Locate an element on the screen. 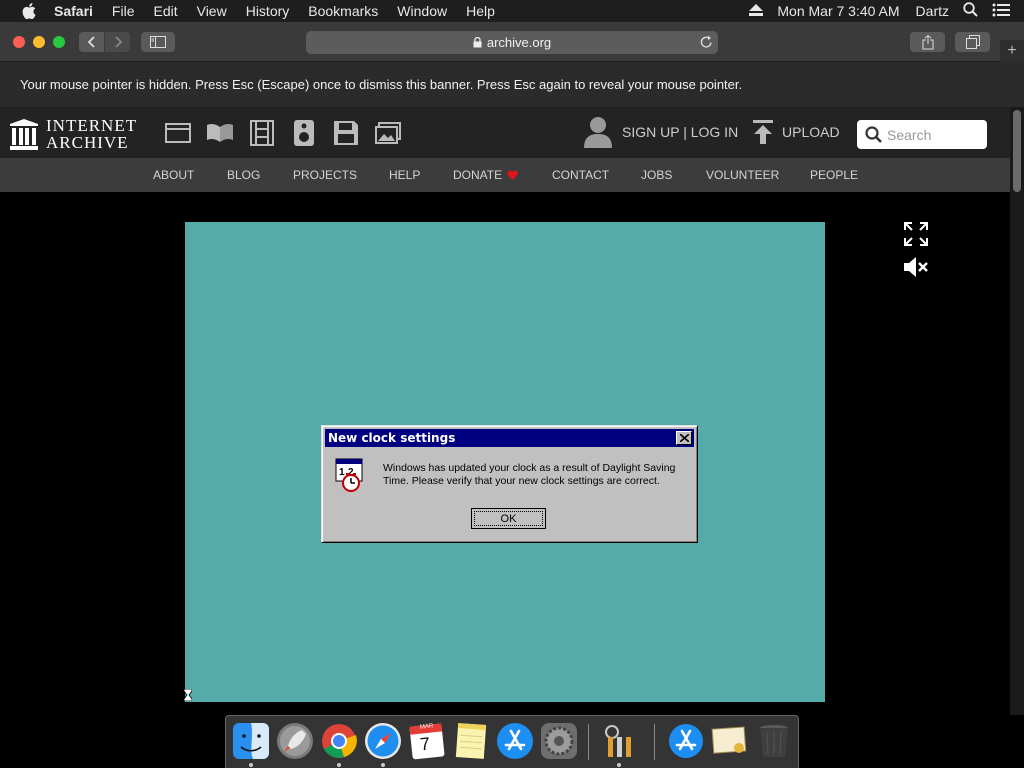 The image size is (1024, 768). address-bar: archive.org is located at coordinates (512, 42).